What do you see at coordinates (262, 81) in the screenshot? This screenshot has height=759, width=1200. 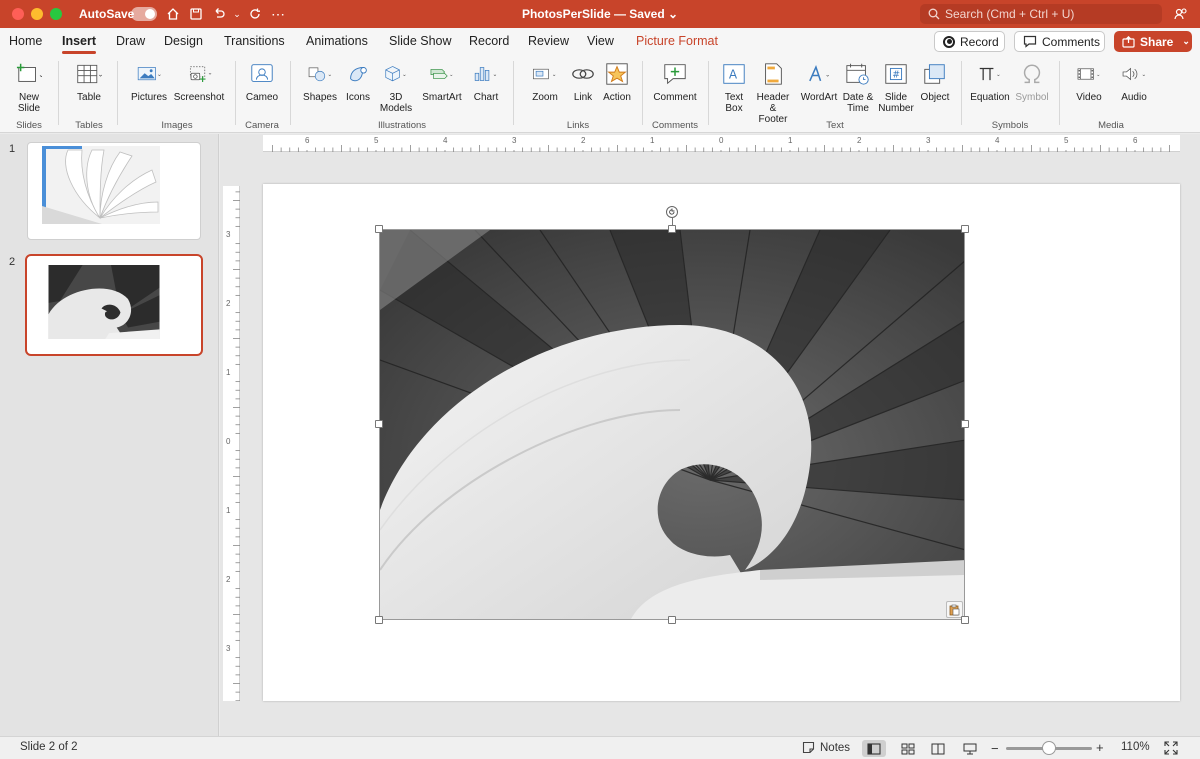 I see `cameo-button: Cameo` at bounding box center [262, 81].